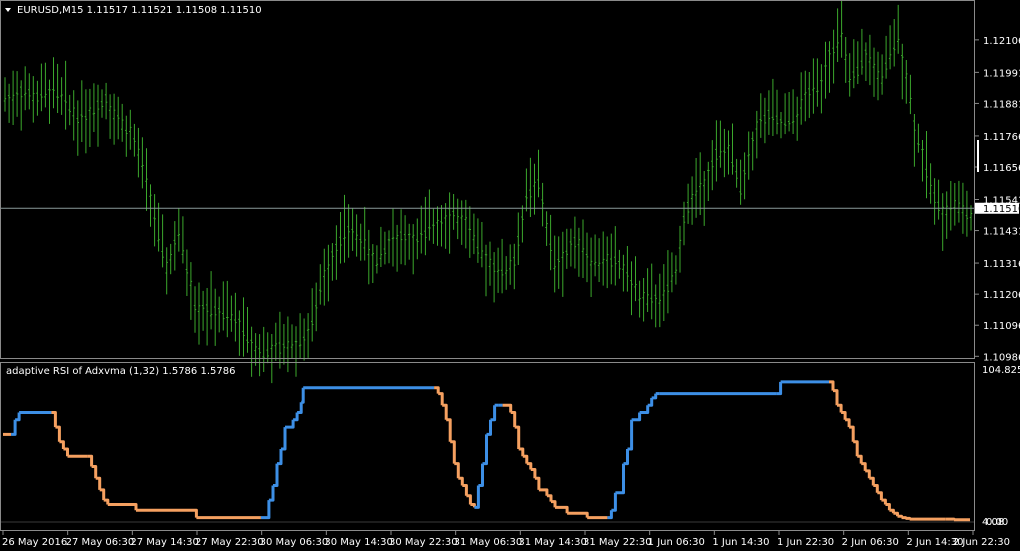  I want to click on time-tick-label: 26 May 2016, so click(34, 542).